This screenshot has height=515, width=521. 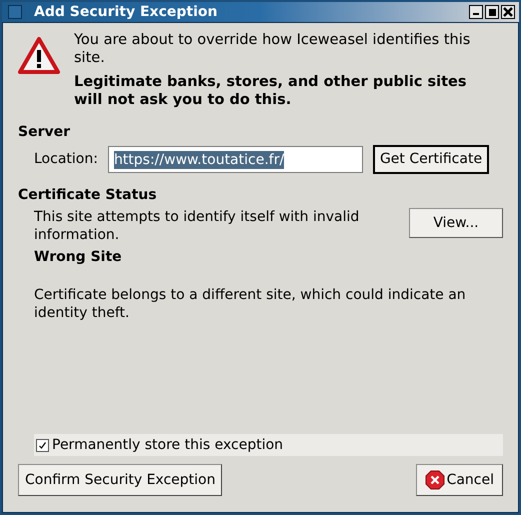 I want to click on warning-icon, so click(x=39, y=56).